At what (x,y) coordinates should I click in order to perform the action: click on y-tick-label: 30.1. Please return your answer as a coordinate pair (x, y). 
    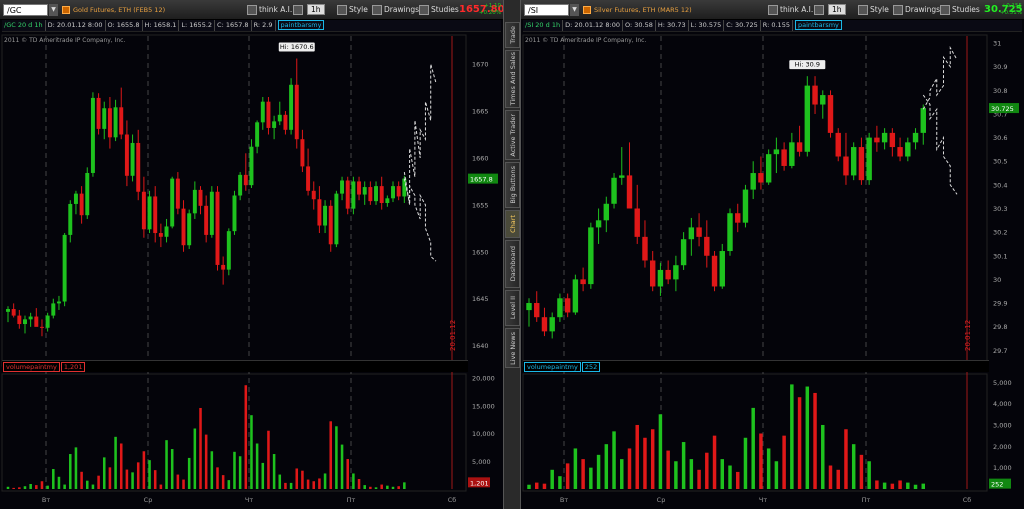
    Looking at the image, I should click on (1000, 256).